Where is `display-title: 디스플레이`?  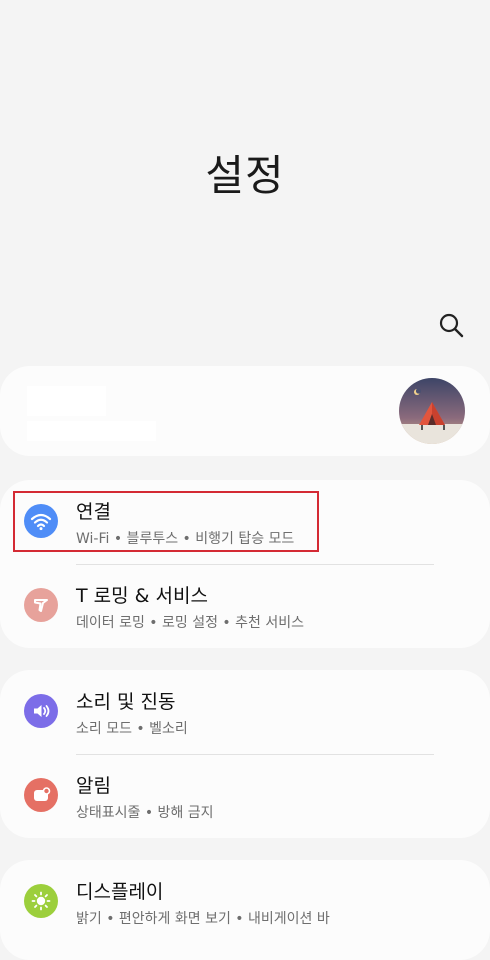 display-title: 디스플레이 is located at coordinates (120, 892).